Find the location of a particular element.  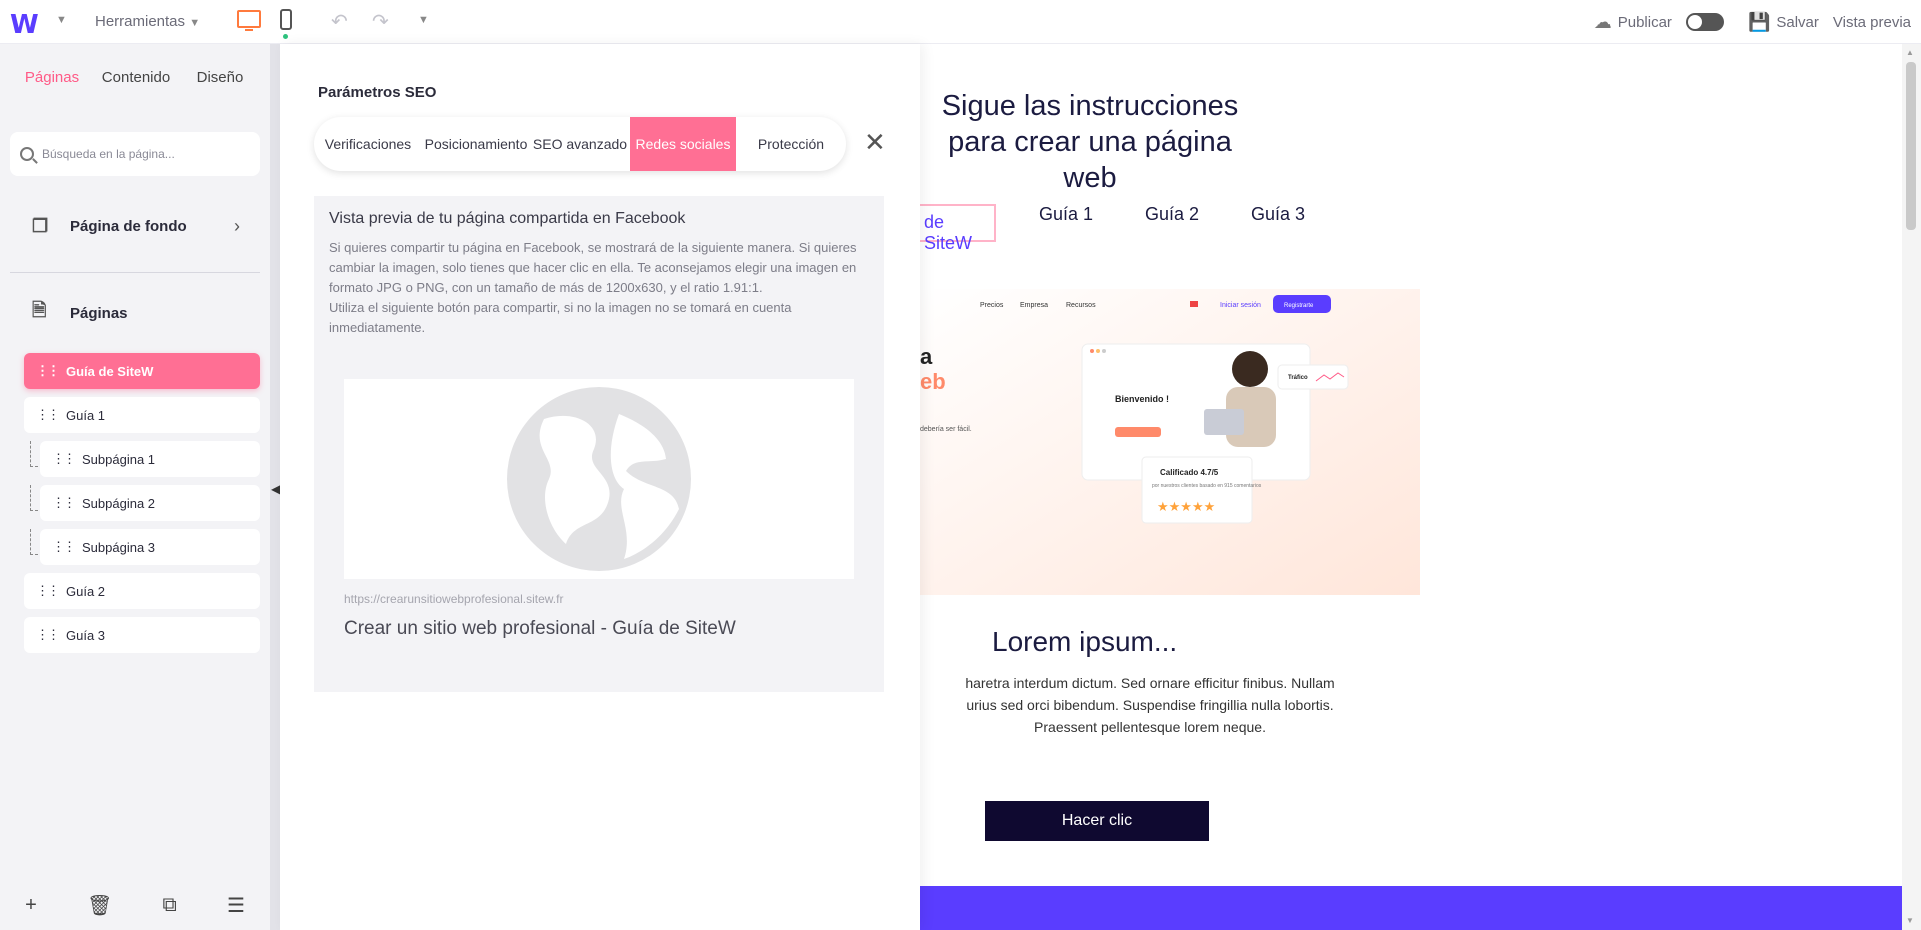

save-button: 💾 Salvar is located at coordinates (1783, 22).